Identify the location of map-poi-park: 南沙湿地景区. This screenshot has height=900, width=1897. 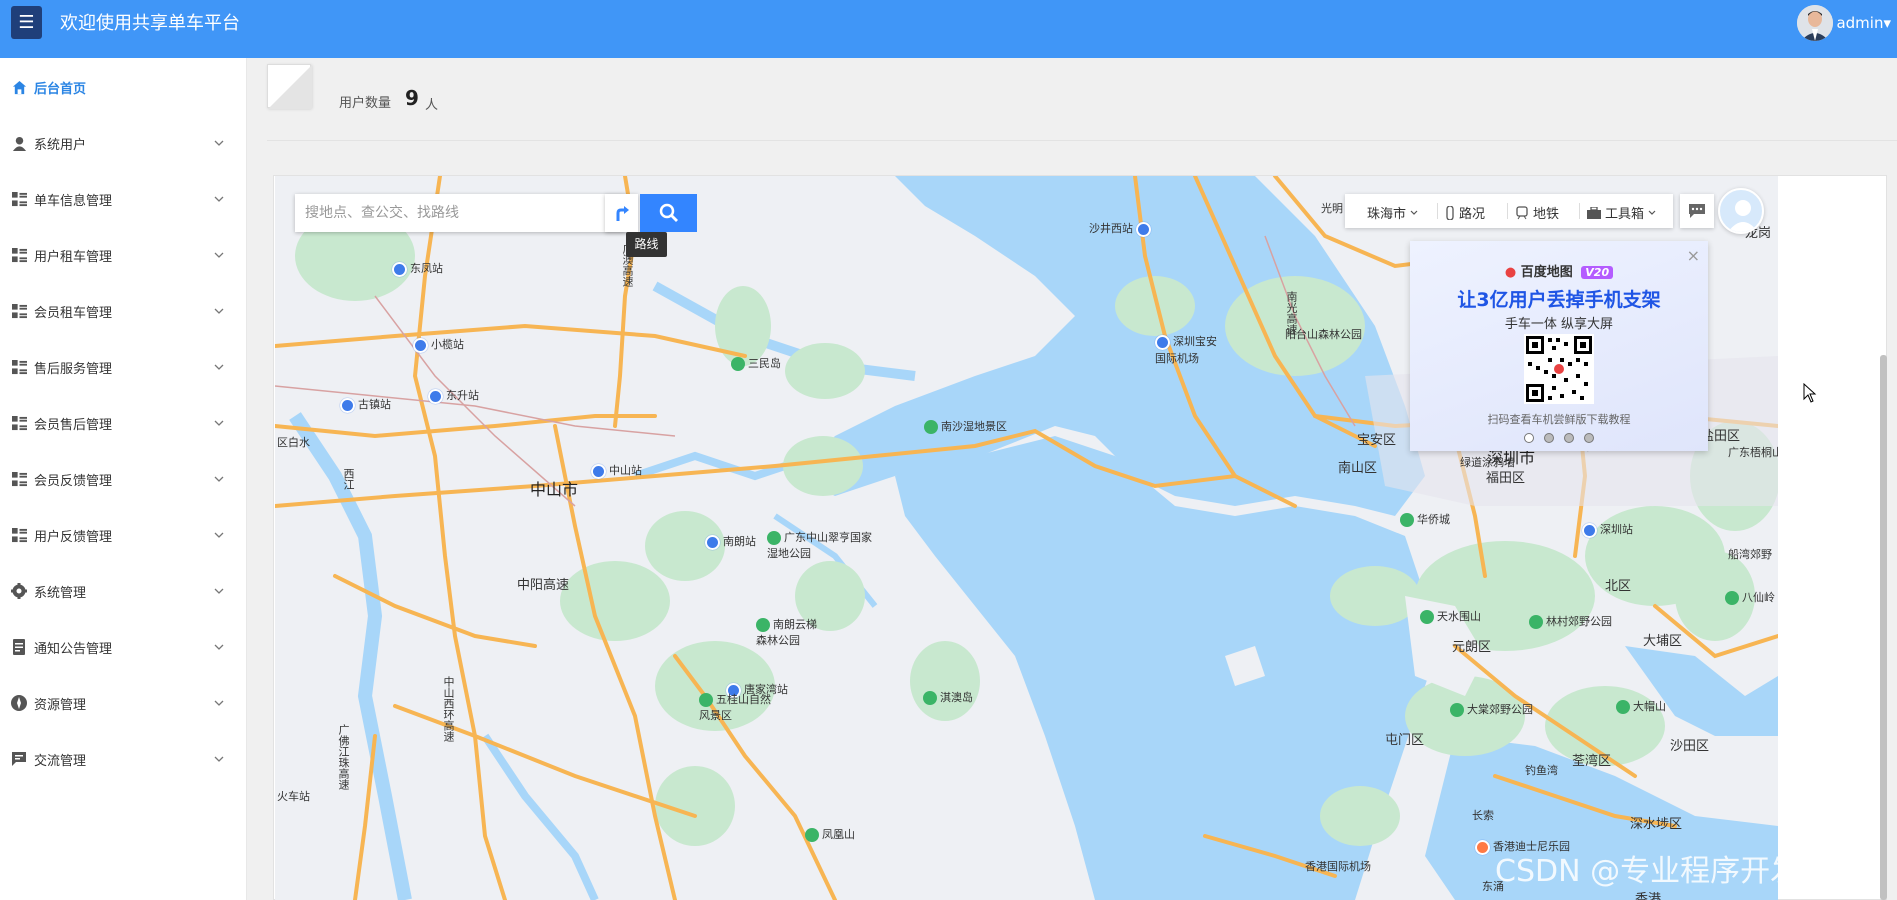
(965, 426).